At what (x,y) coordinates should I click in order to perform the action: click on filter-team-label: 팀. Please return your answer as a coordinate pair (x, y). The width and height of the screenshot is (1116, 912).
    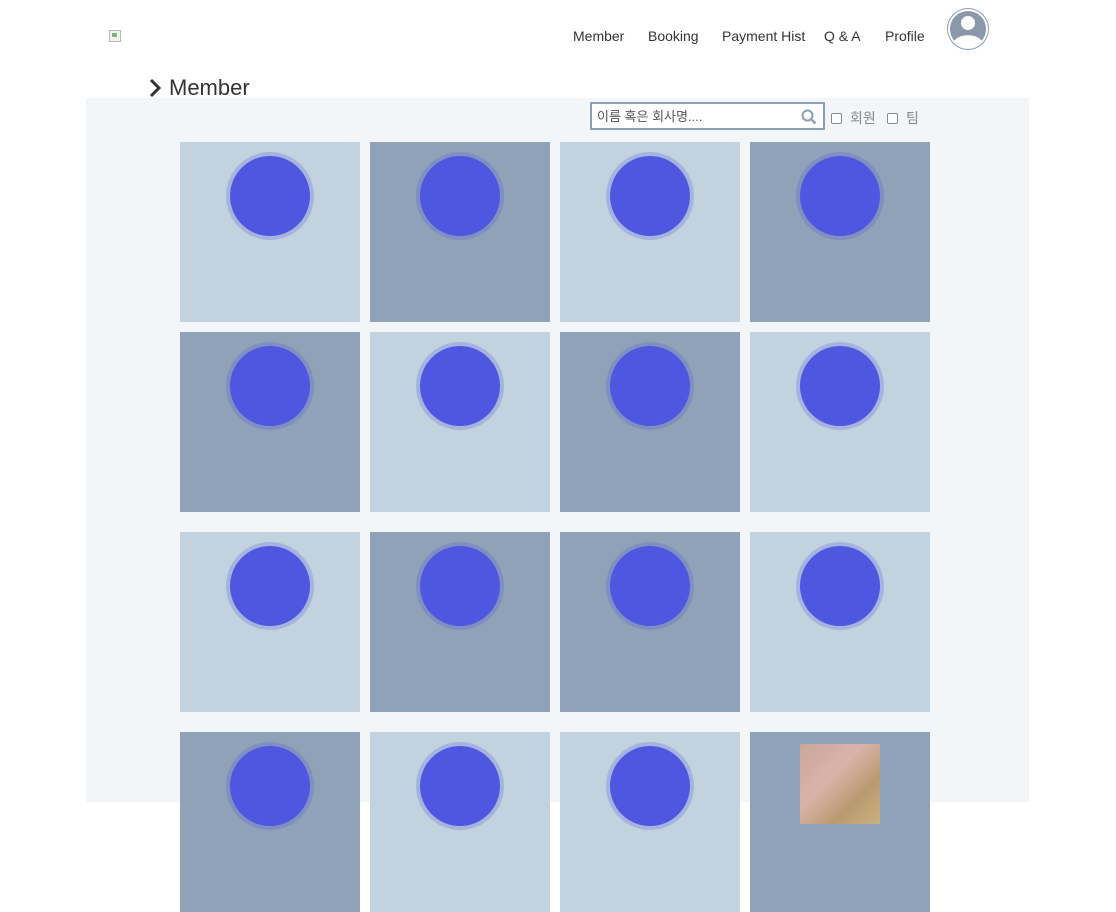
    Looking at the image, I should click on (912, 118).